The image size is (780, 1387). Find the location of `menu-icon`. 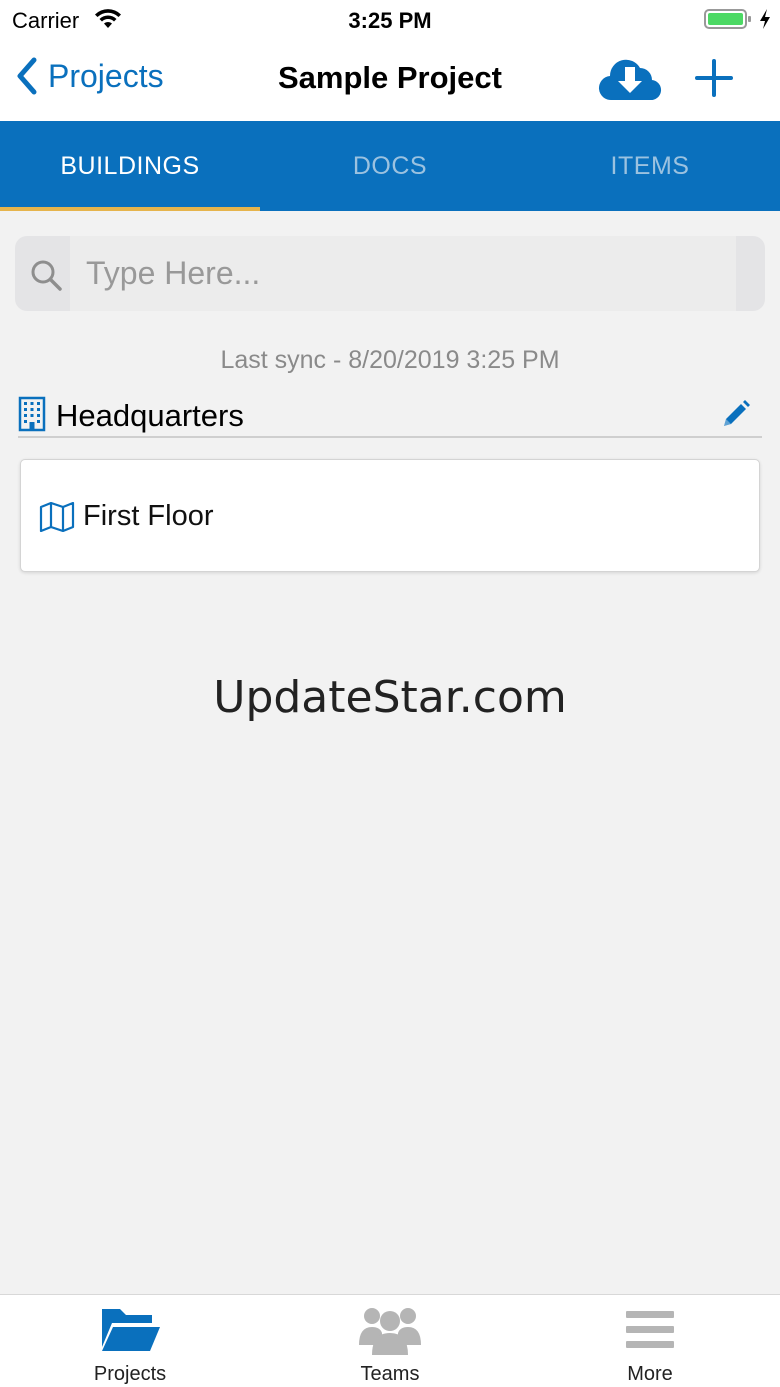

menu-icon is located at coordinates (650, 1329).